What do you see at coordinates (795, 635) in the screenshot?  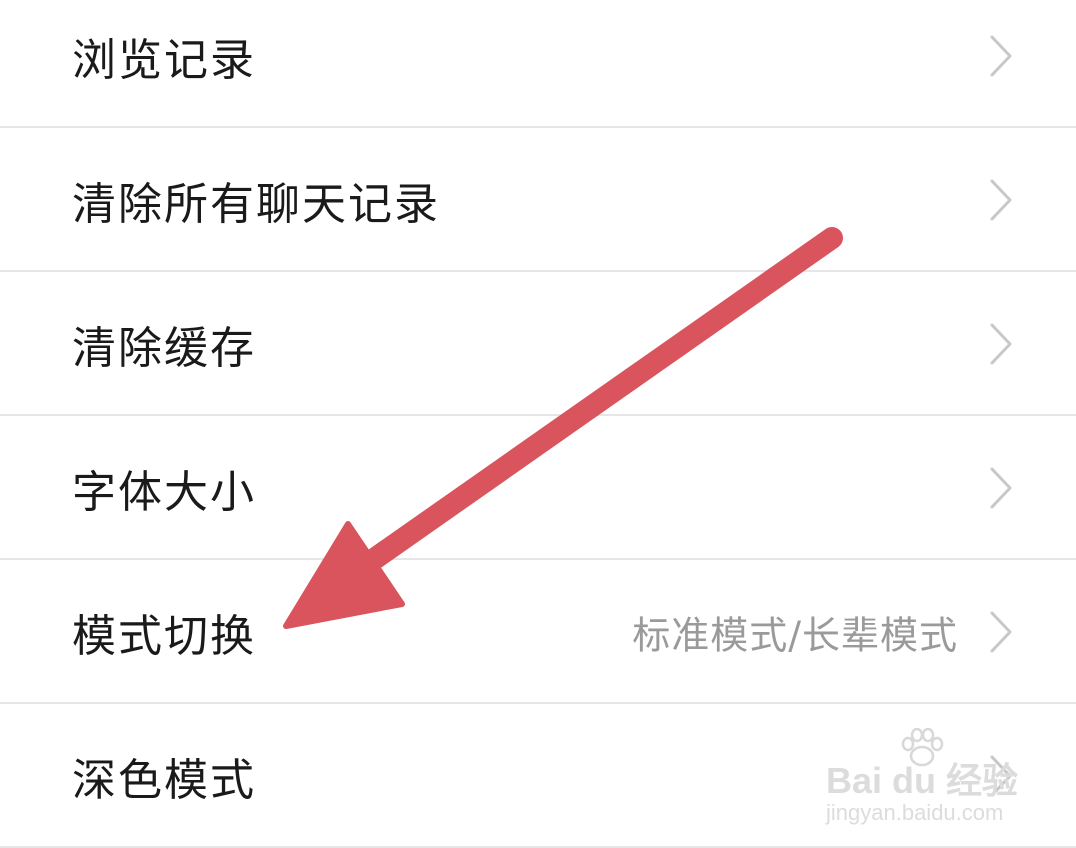 I see `settings-item-value: 标准模式/长辈模式` at bounding box center [795, 635].